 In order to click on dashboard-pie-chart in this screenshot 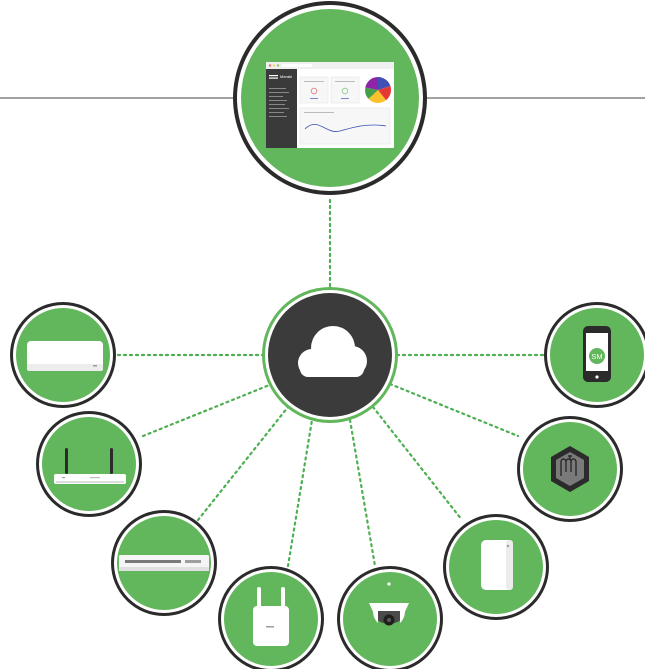, I will do `click(378, 89)`.